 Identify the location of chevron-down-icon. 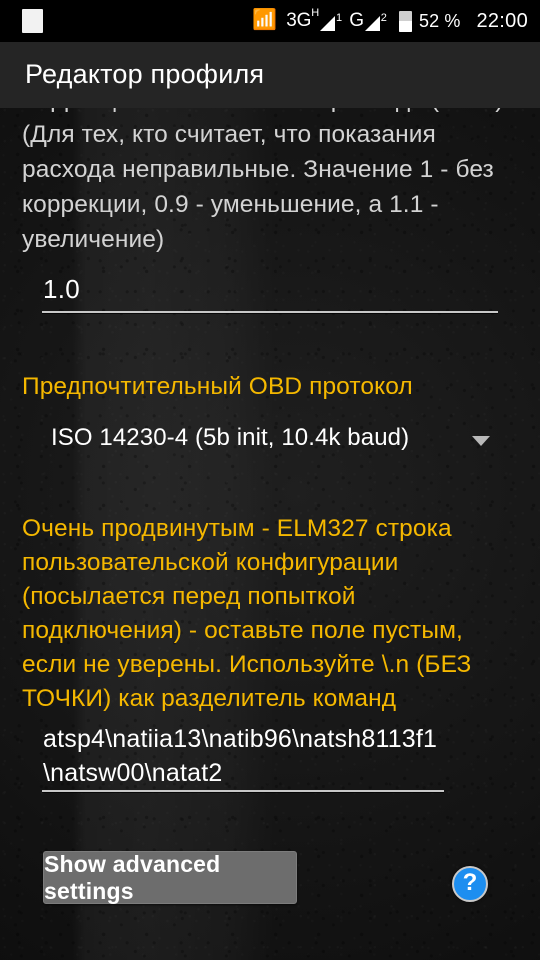
(481, 441).